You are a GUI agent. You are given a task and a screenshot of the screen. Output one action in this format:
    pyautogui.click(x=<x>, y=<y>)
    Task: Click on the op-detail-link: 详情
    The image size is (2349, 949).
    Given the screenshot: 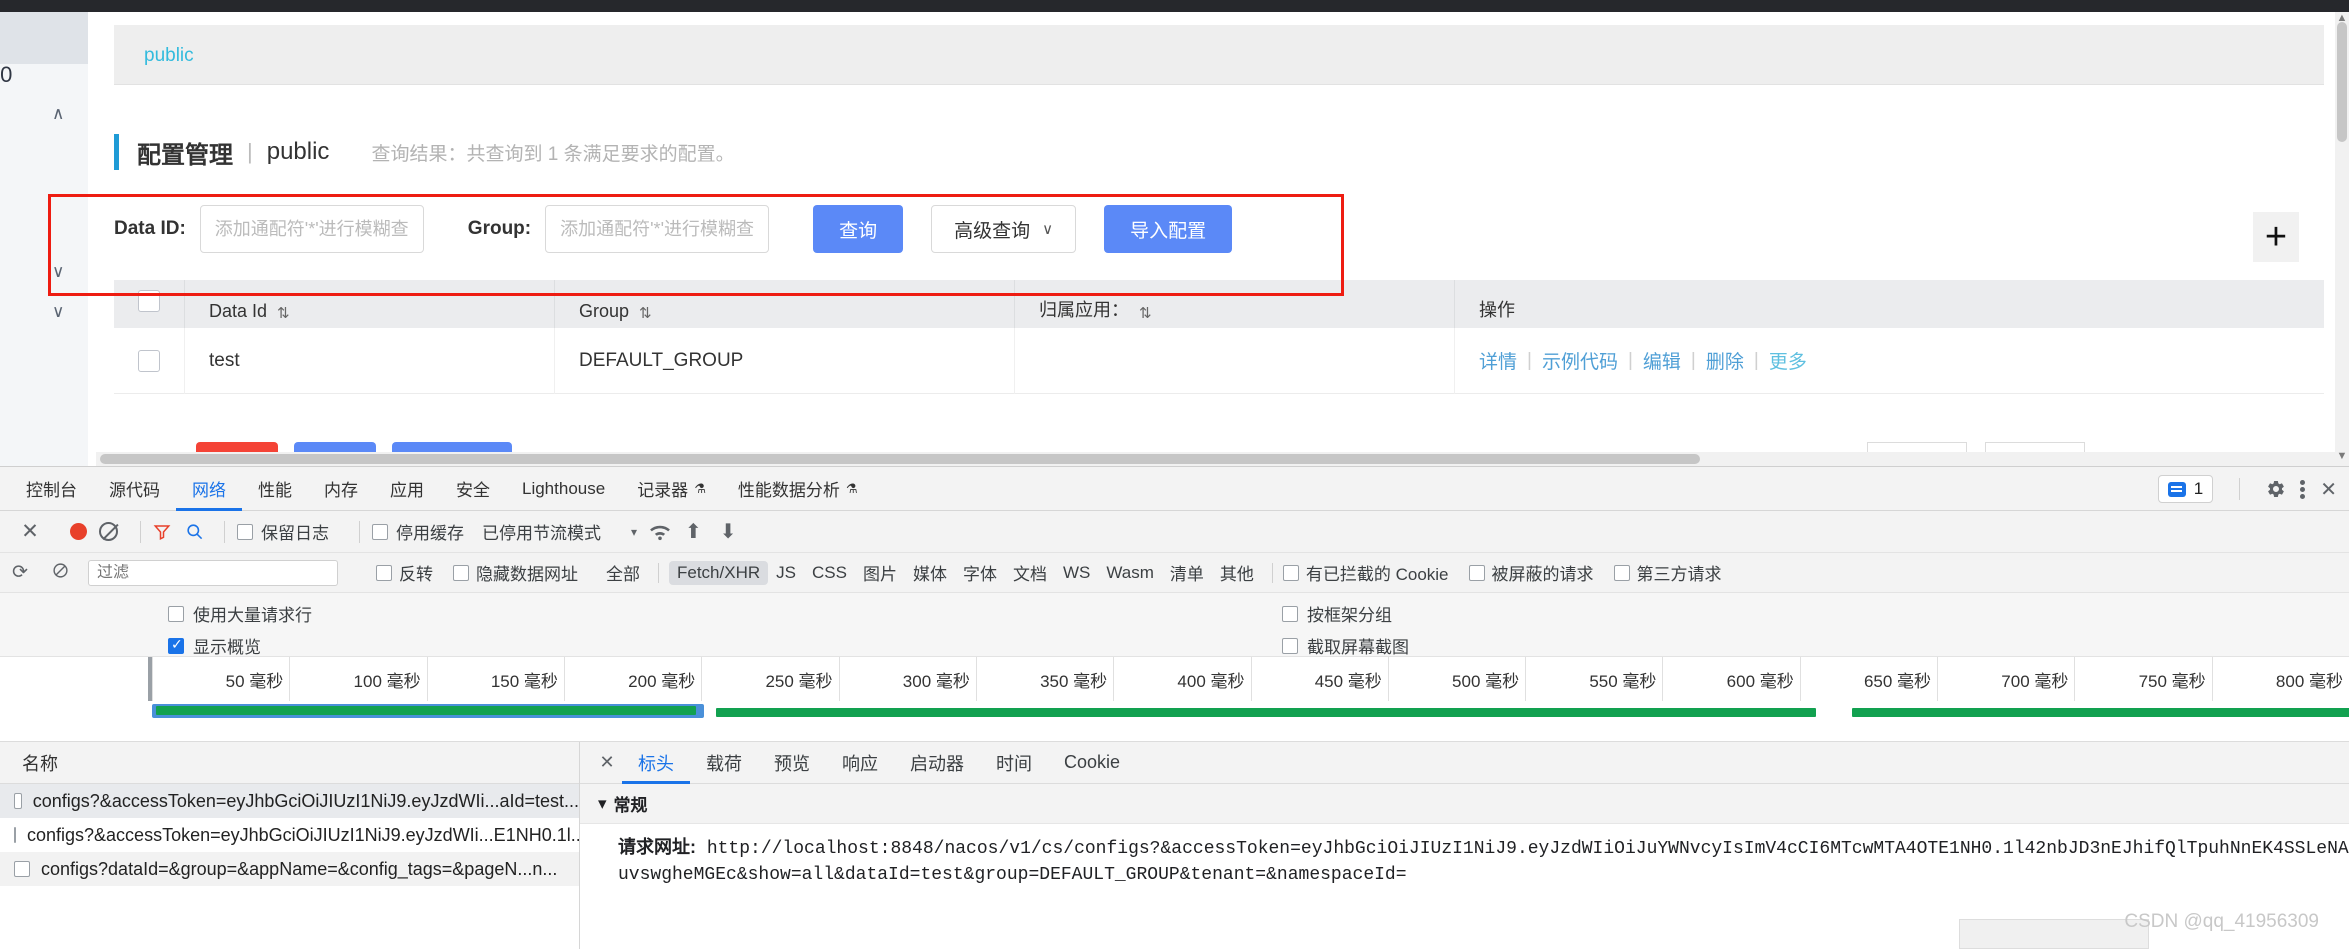 What is the action you would take?
    pyautogui.click(x=1498, y=360)
    